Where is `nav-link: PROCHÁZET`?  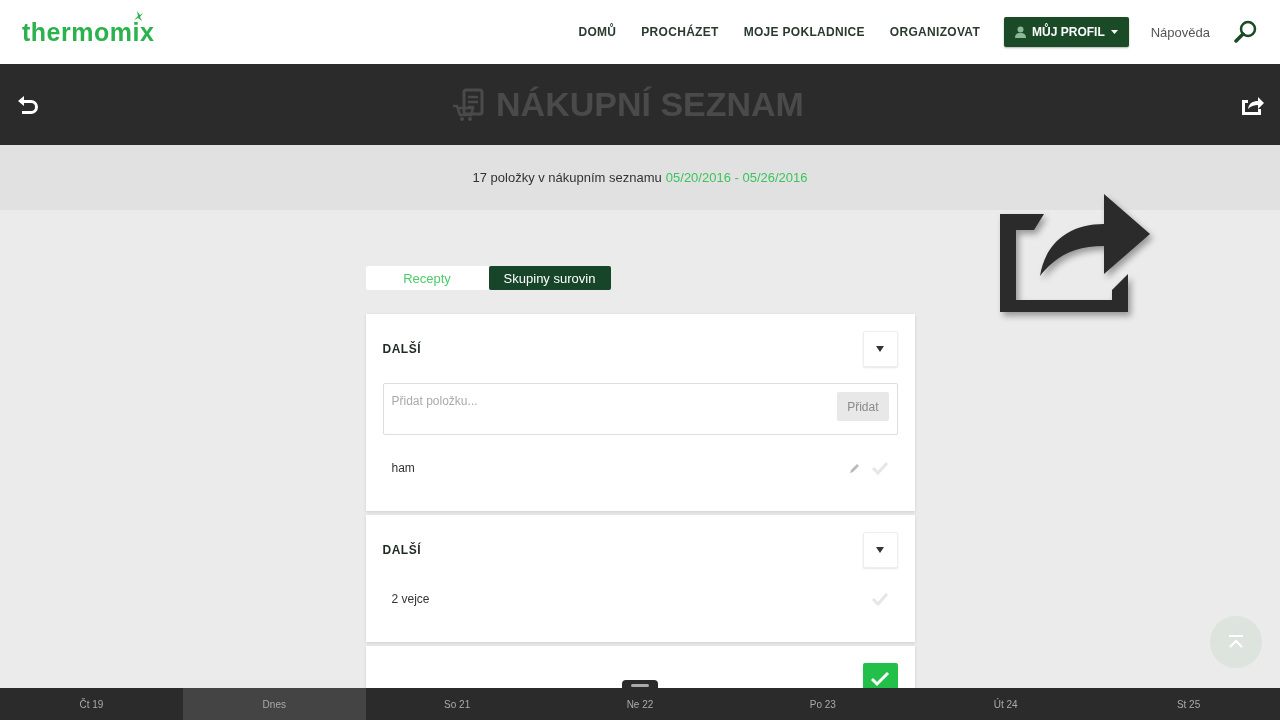
nav-link: PROCHÁZET is located at coordinates (680, 32).